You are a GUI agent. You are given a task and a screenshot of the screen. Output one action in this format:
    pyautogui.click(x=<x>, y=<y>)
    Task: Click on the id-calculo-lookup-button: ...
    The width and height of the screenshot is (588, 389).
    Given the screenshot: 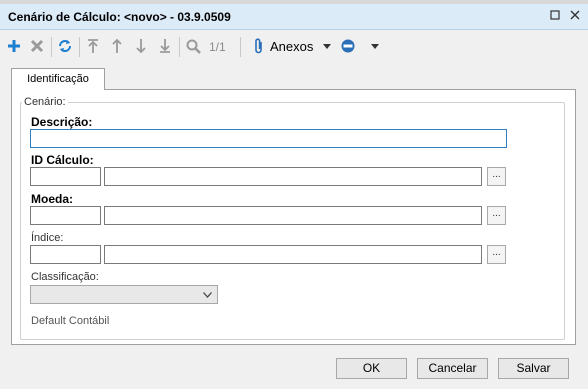 What is the action you would take?
    pyautogui.click(x=496, y=176)
    